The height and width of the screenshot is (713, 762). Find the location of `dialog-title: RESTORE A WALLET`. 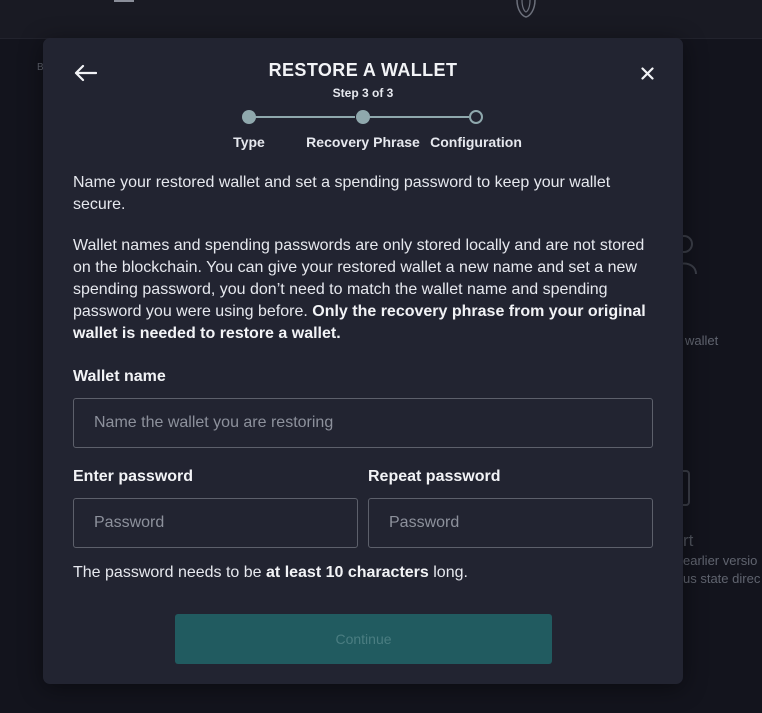

dialog-title: RESTORE A WALLET is located at coordinates (363, 70).